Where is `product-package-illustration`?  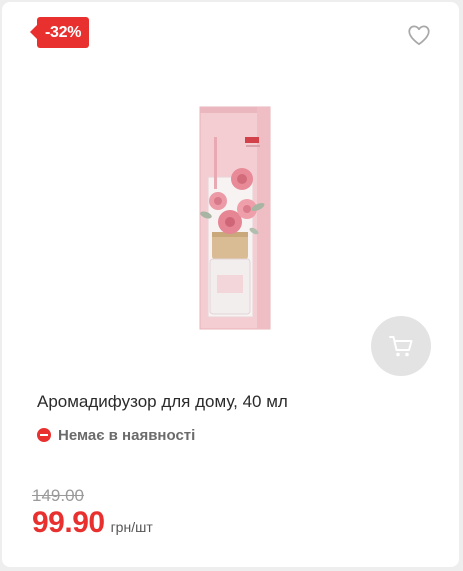 product-package-illustration is located at coordinates (235, 218).